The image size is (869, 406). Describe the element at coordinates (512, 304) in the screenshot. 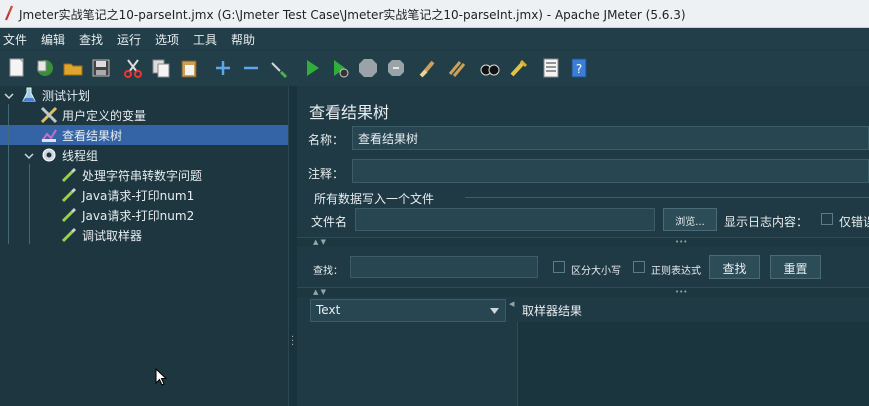

I see `split-arrows-icon: ◀` at that location.